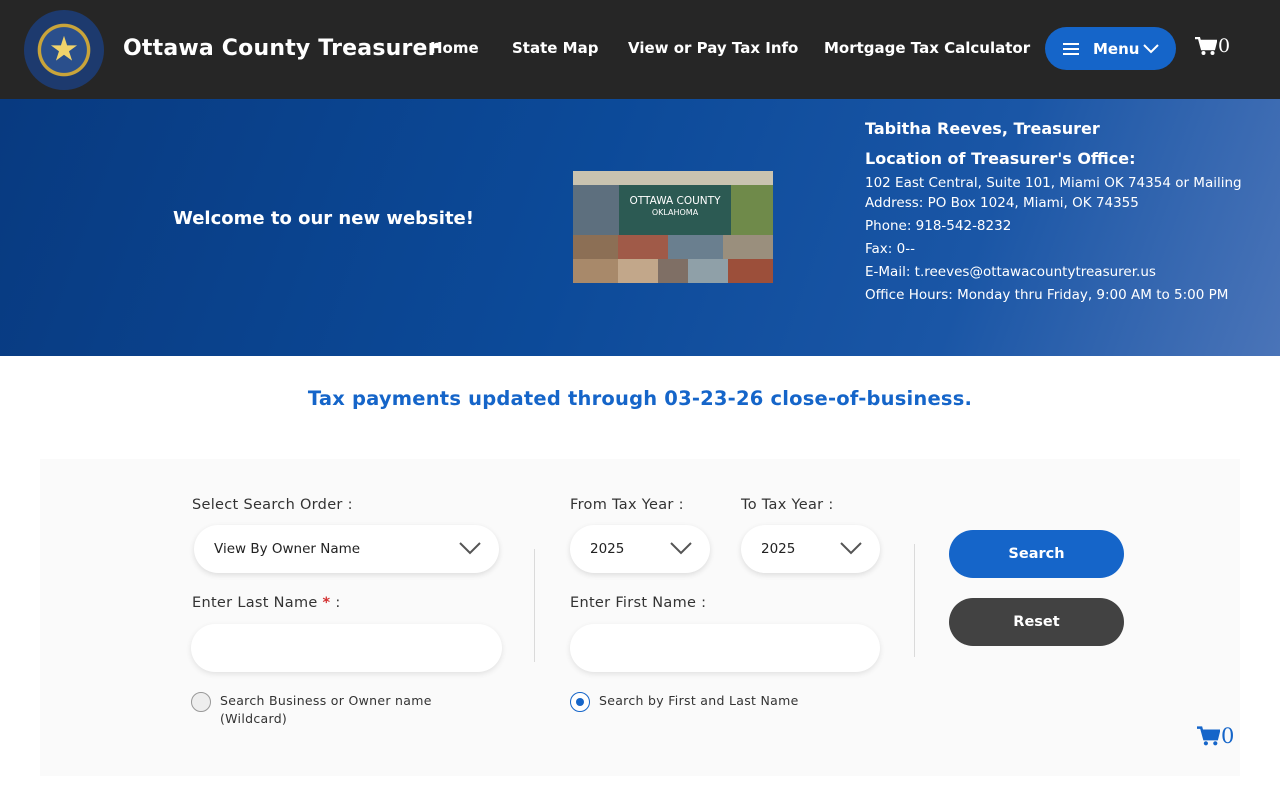  What do you see at coordinates (1224, 46) in the screenshot?
I see `cart-count: 0` at bounding box center [1224, 46].